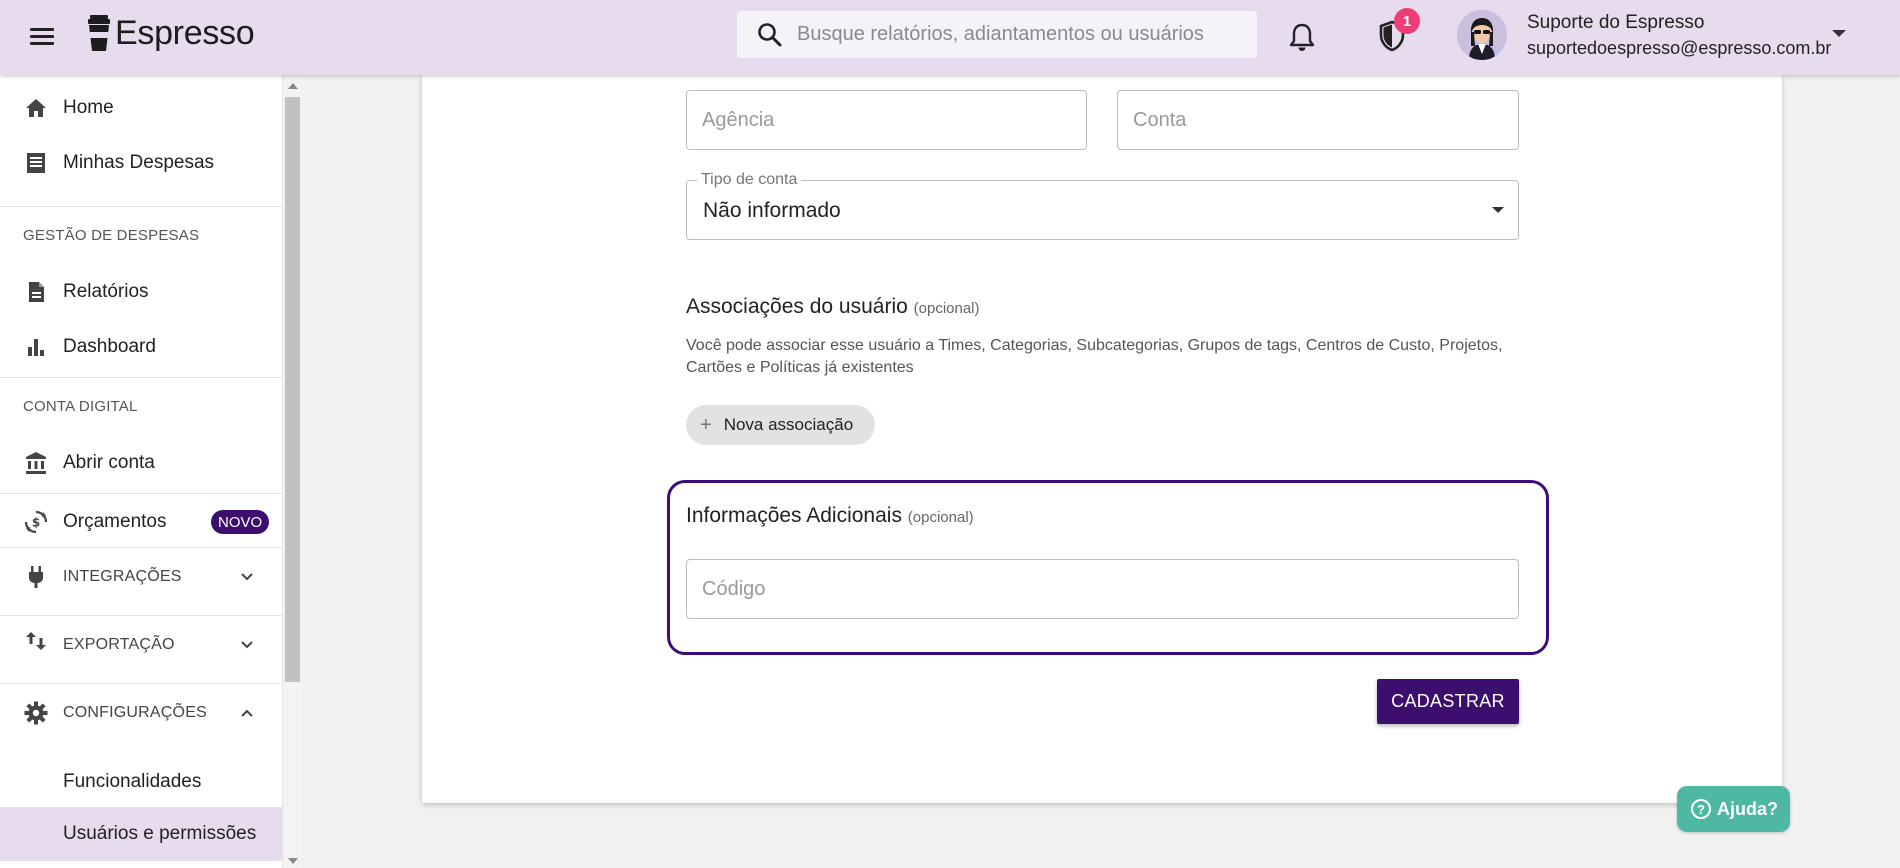  I want to click on search-bar, so click(997, 34).